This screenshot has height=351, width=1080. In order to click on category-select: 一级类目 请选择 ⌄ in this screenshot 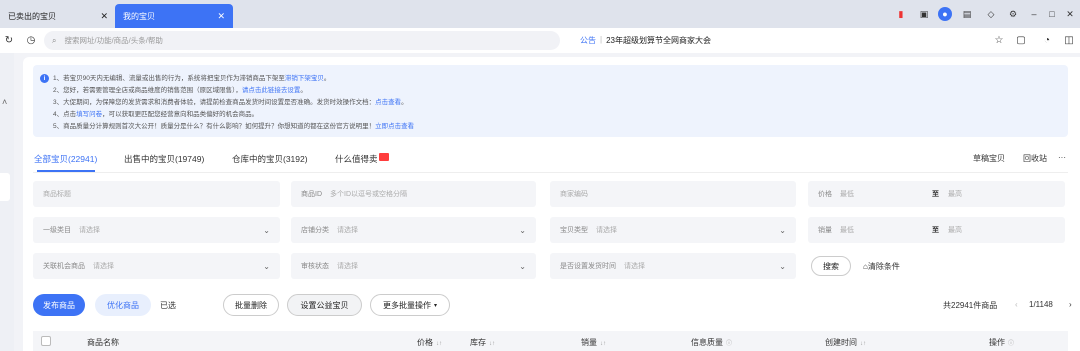, I will do `click(156, 230)`.